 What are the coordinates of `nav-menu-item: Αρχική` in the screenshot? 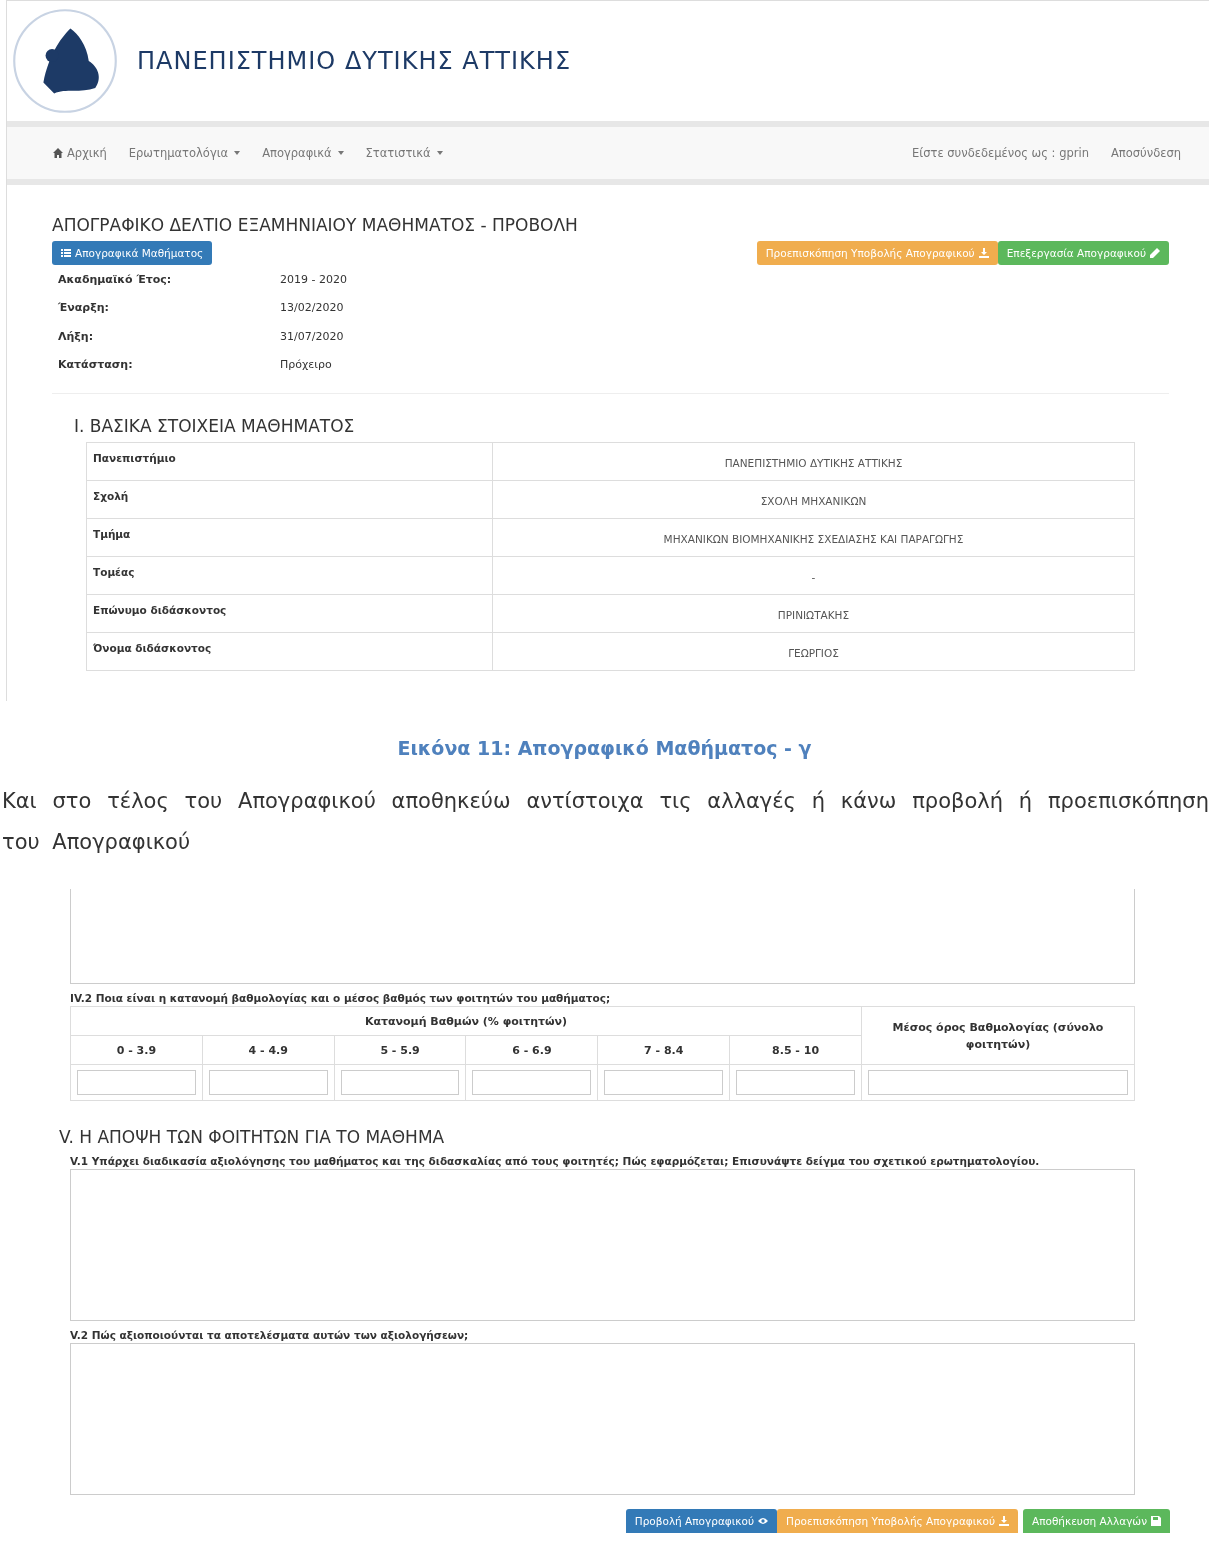 It's located at (79, 153).